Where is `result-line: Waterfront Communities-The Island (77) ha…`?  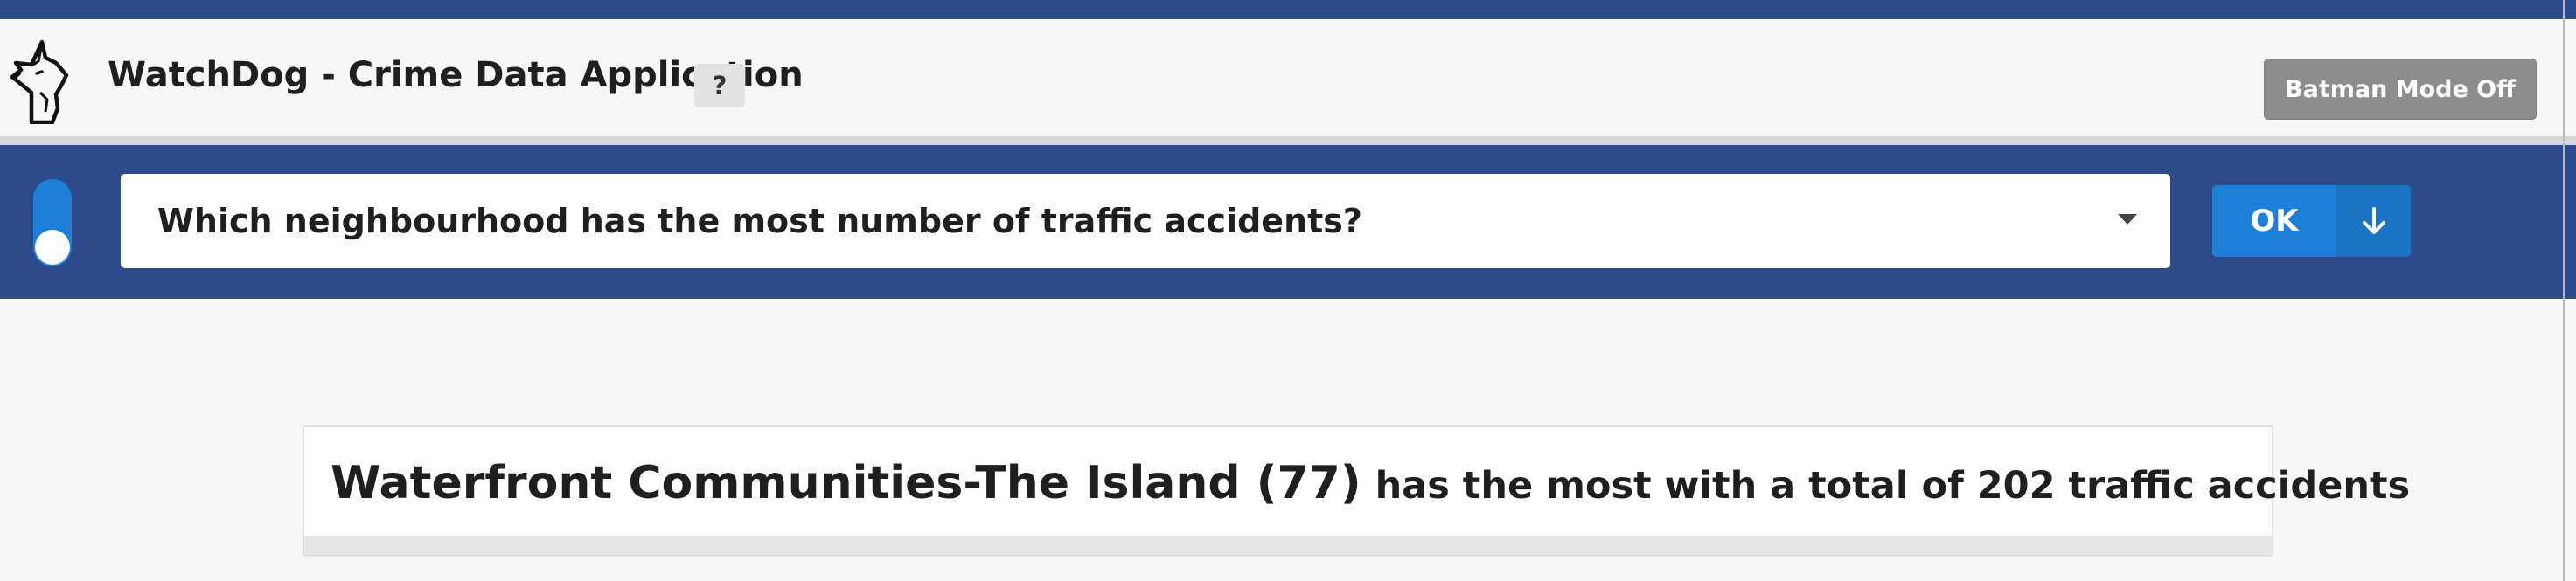
result-line: Waterfront Communities-The Island (77) ha… is located at coordinates (1370, 483).